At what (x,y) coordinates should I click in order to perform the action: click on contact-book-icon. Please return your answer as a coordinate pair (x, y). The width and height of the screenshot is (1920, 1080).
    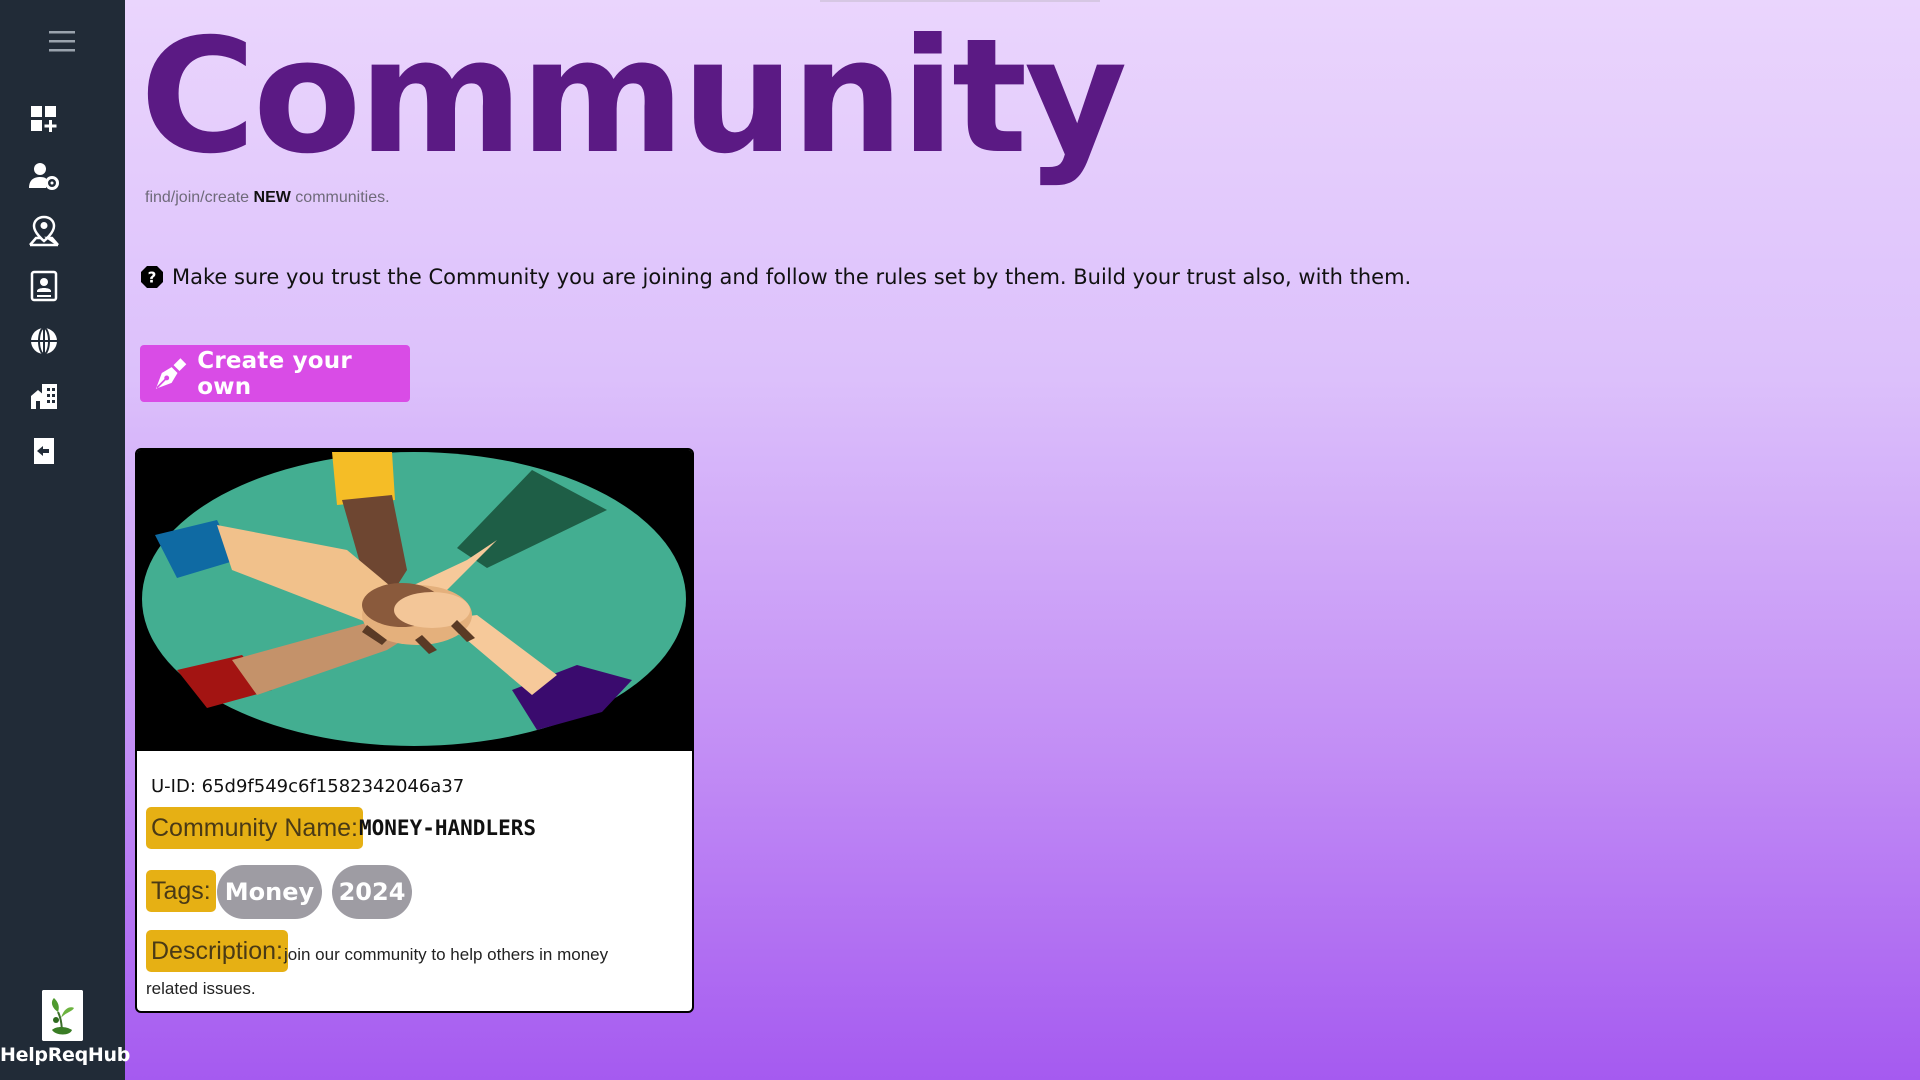
    Looking at the image, I should click on (44, 286).